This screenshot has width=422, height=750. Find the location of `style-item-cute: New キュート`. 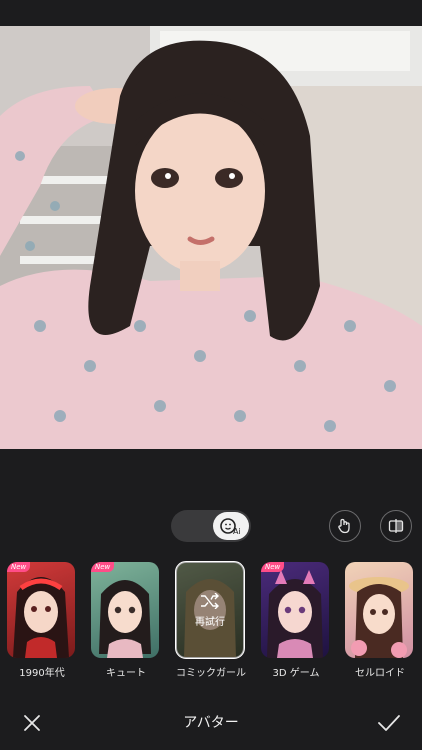

style-item-cute: New キュート is located at coordinates (126, 620).